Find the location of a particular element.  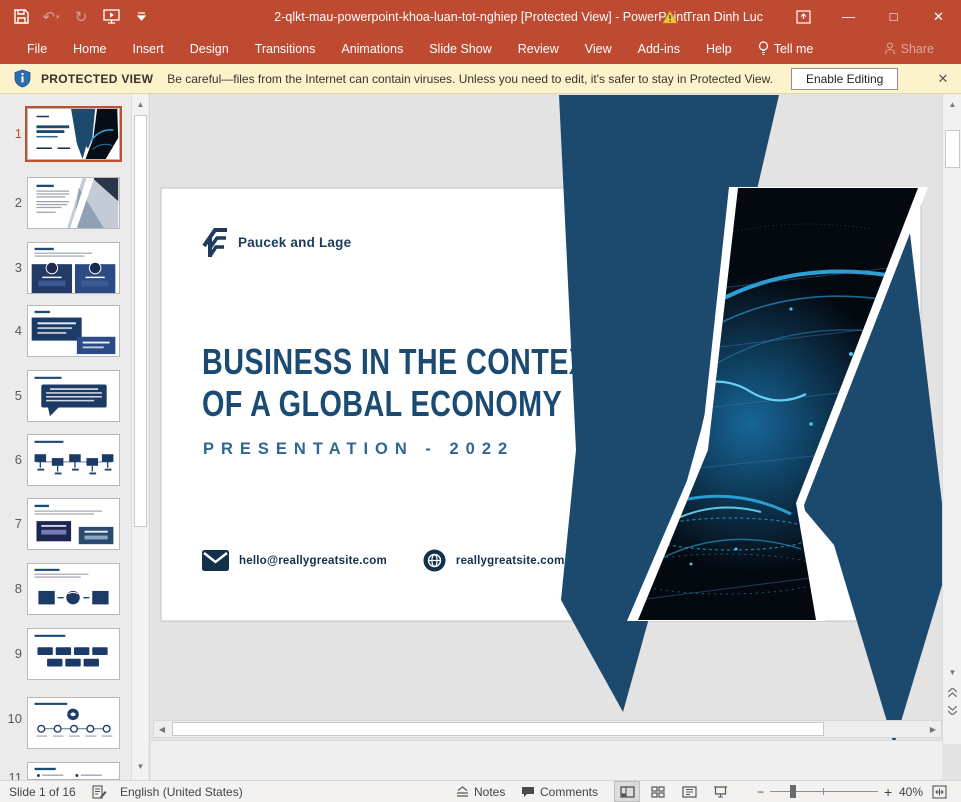

account-button: Tran Dinh Luc is located at coordinates (712, 17).